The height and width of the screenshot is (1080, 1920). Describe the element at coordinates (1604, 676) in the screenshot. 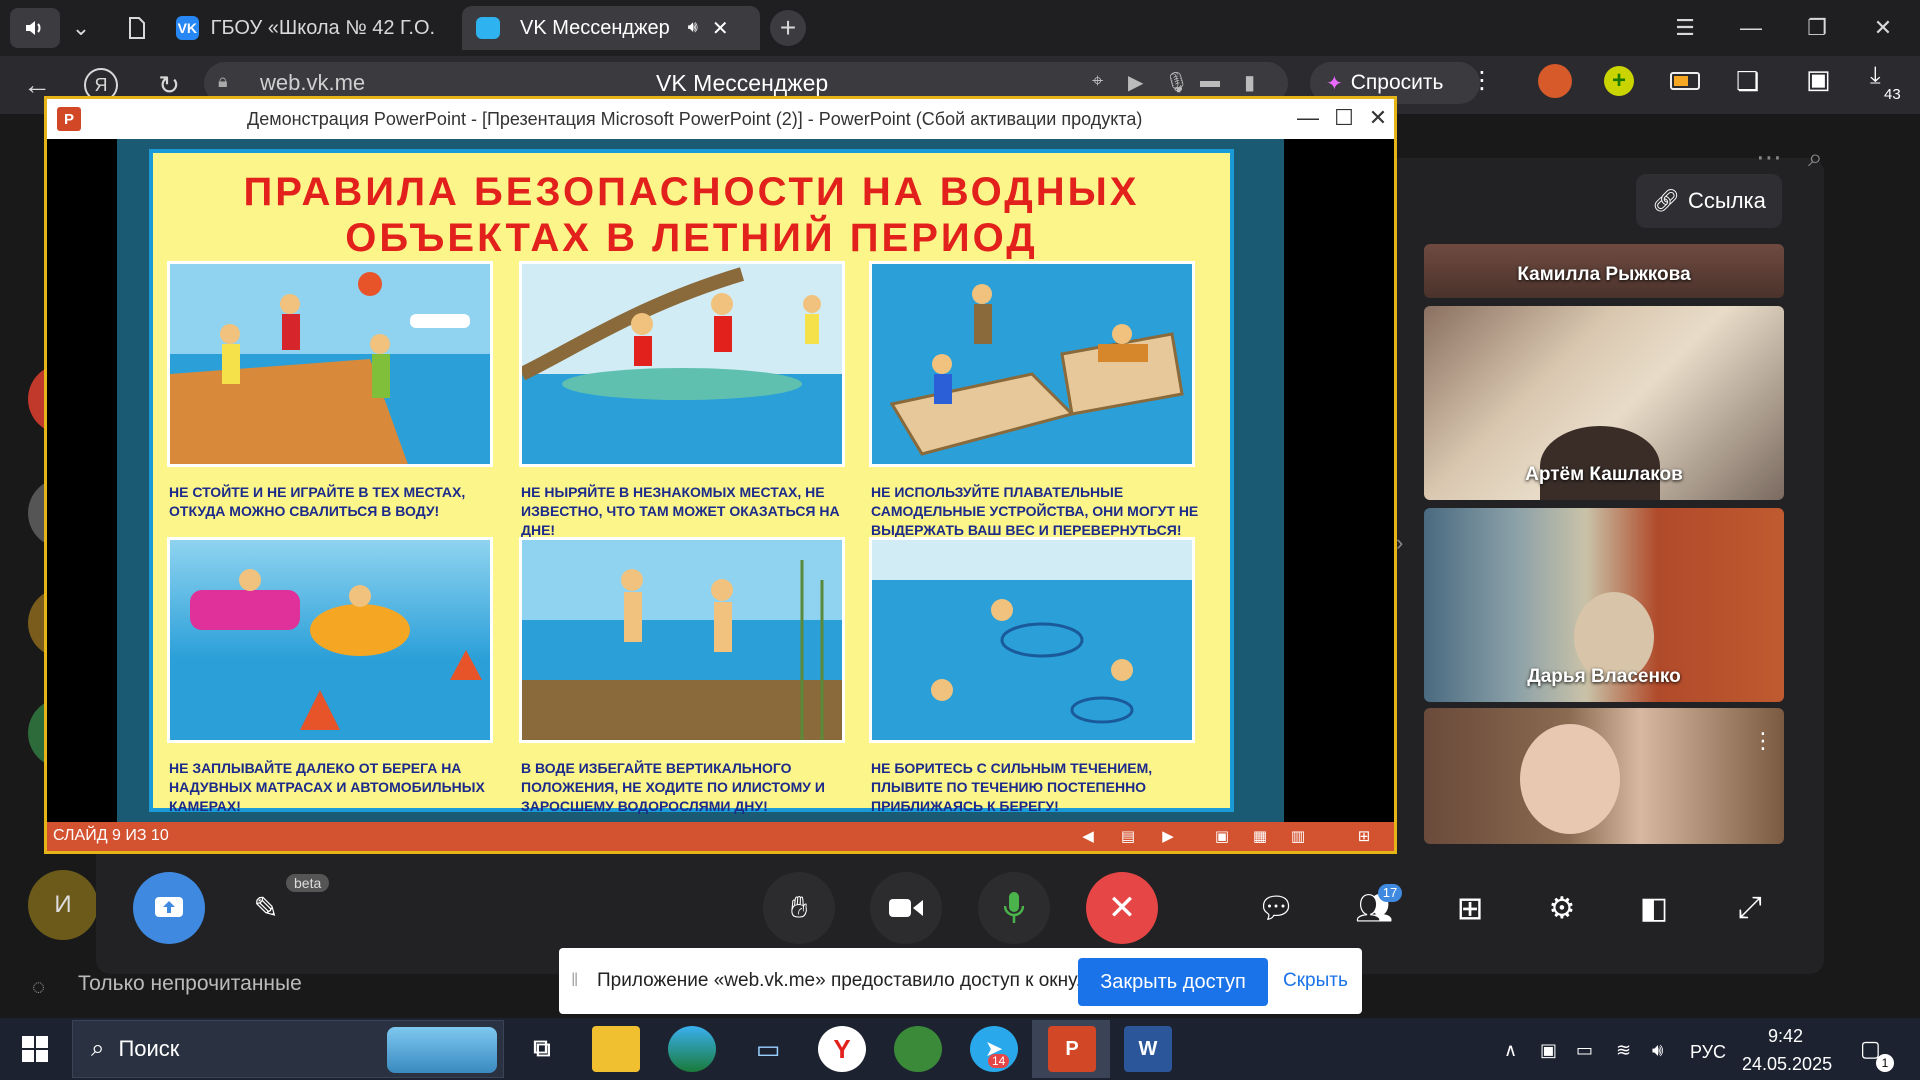

I see `participant-name: Дарья Власенко` at that location.